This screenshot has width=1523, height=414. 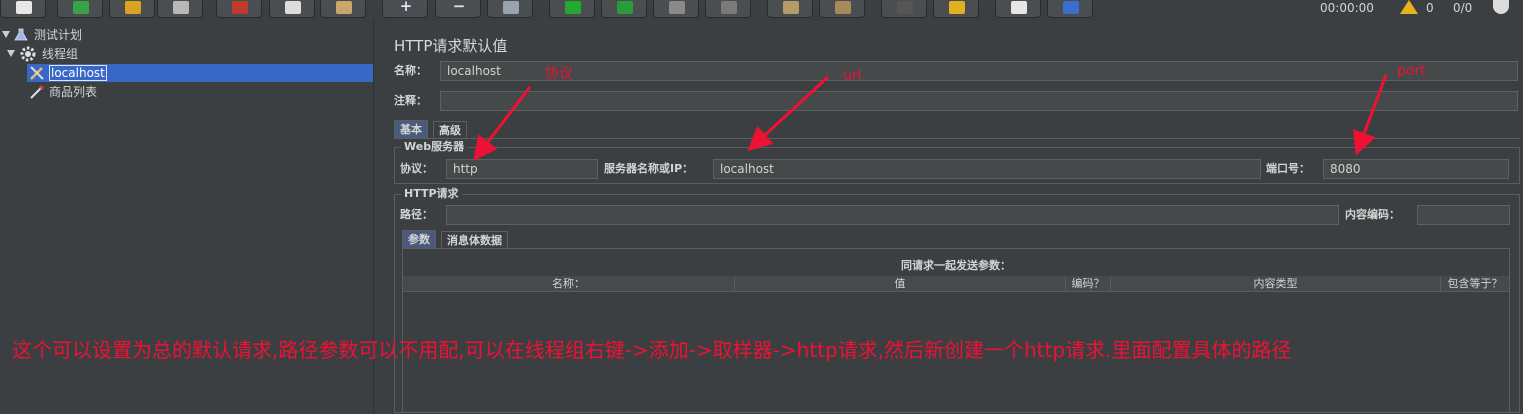 I want to click on start-no-pause-icon, so click(x=625, y=7).